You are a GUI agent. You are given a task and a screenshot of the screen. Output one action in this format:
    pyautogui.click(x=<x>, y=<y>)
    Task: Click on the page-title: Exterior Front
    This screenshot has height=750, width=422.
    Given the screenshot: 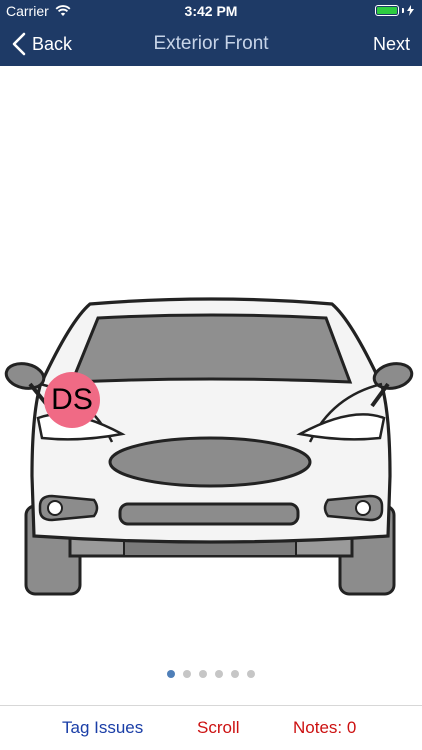 What is the action you would take?
    pyautogui.click(x=211, y=43)
    